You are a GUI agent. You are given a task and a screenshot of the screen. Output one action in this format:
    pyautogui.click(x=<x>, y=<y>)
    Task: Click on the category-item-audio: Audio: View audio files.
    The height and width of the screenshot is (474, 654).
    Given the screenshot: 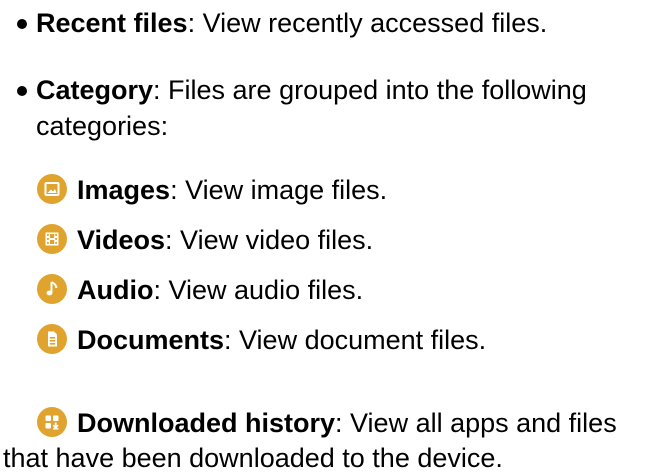 What is the action you would take?
    pyautogui.click(x=340, y=290)
    